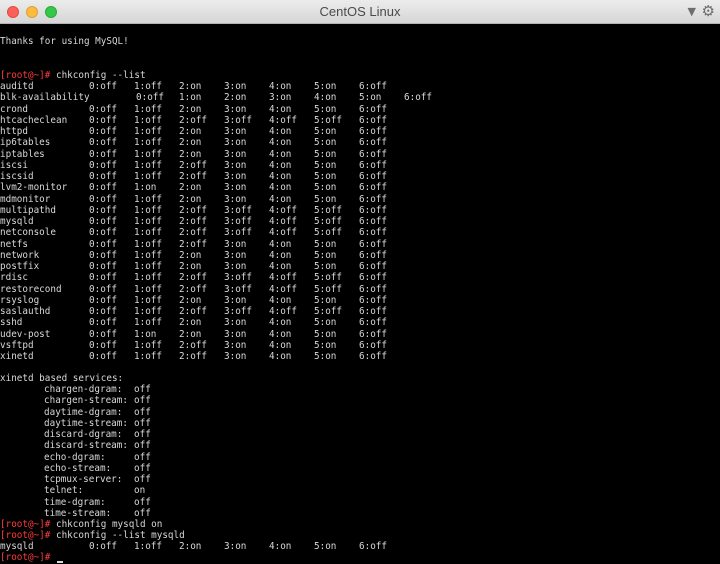 The image size is (720, 564). Describe the element at coordinates (150, 412) in the screenshot. I see `xinetd-service-row: daytime-dgram: off` at that location.